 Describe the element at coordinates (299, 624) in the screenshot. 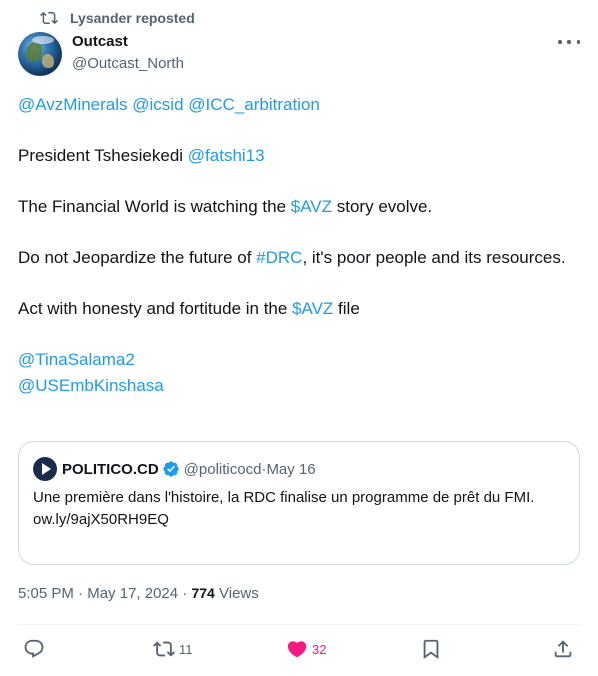

I see `divider` at that location.